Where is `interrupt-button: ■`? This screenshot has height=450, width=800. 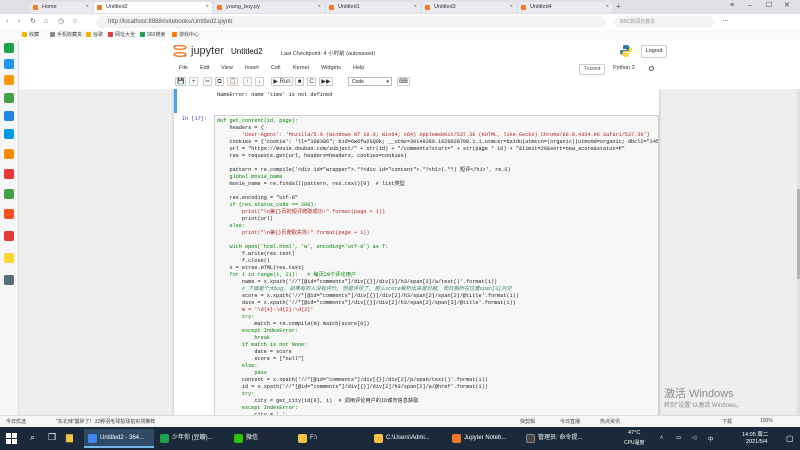 interrupt-button: ■ is located at coordinates (299, 81).